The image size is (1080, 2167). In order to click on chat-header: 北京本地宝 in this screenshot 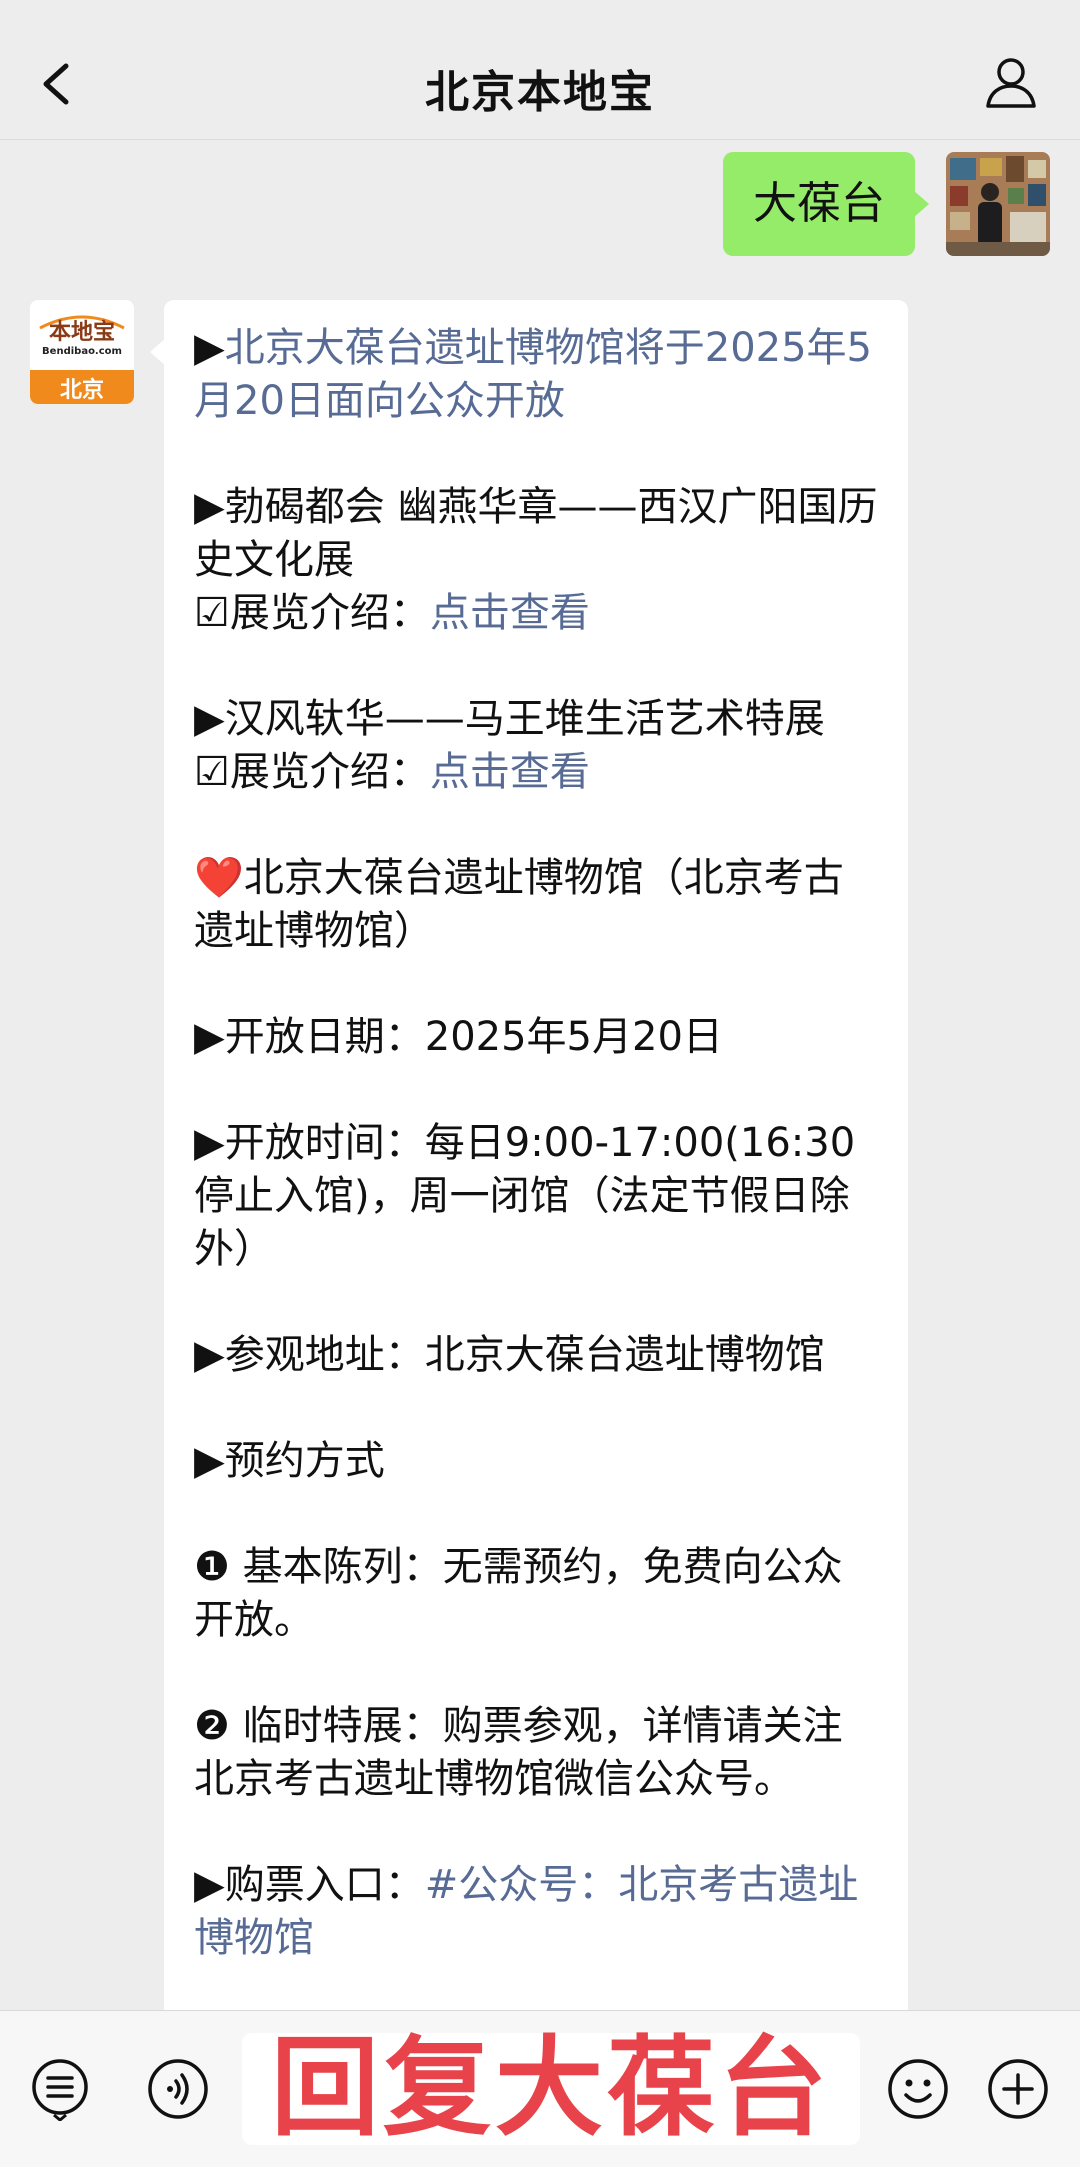, I will do `click(540, 70)`.